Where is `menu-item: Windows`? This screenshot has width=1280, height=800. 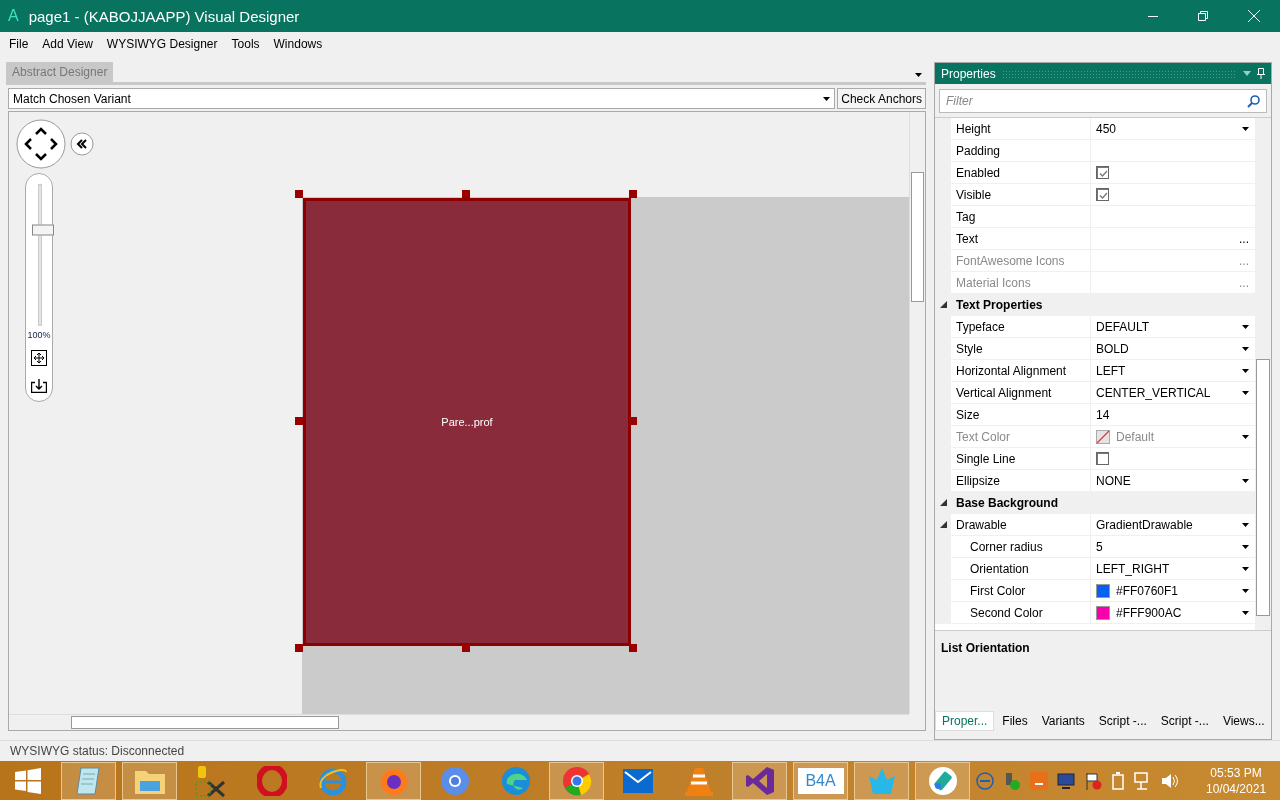
menu-item: Windows is located at coordinates (298, 44).